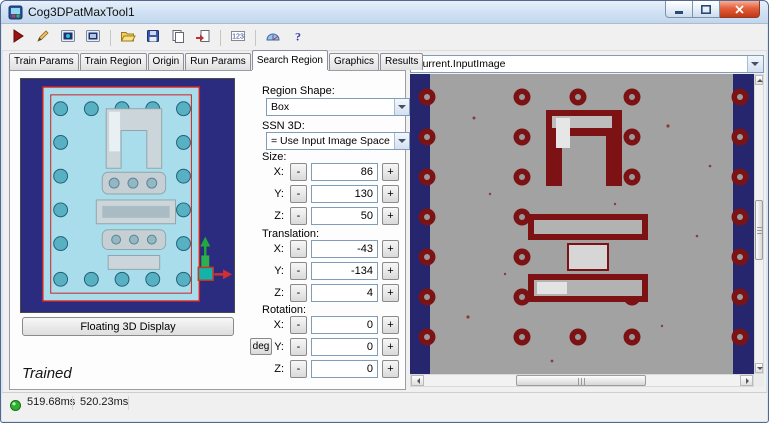 Image resolution: width=769 pixels, height=423 pixels. I want to click on scrollbar-corner, so click(759, 380).